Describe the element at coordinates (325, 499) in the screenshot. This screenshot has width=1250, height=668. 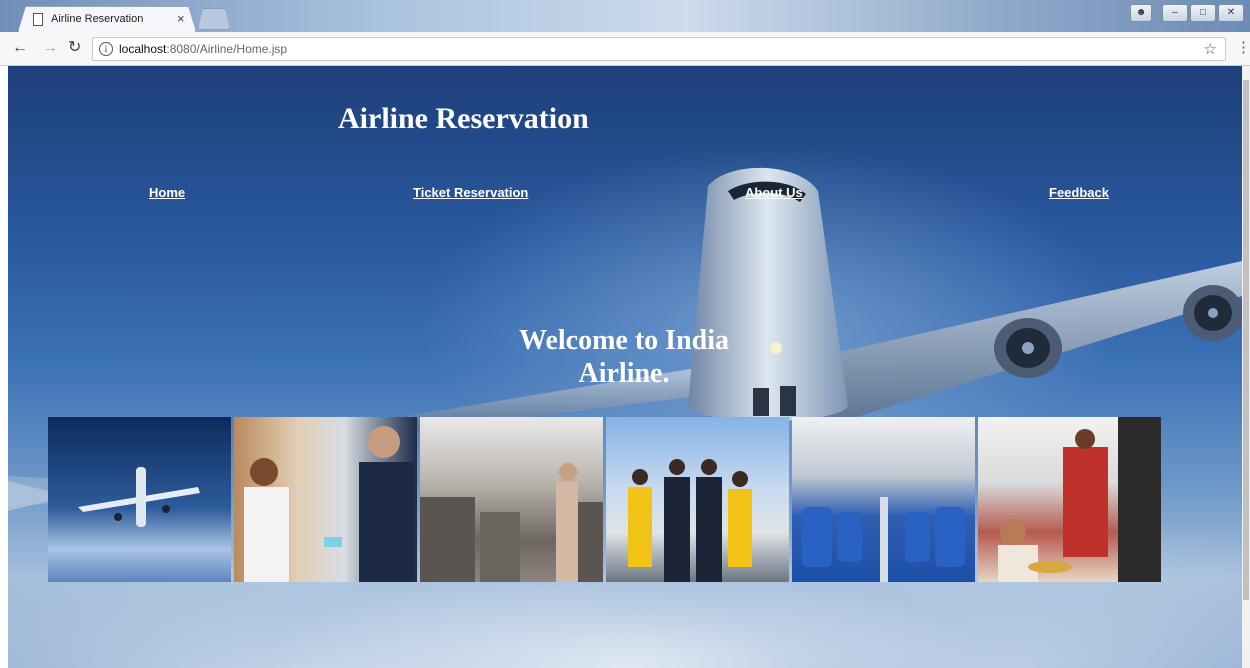
I see `check-in-counter-photo` at that location.